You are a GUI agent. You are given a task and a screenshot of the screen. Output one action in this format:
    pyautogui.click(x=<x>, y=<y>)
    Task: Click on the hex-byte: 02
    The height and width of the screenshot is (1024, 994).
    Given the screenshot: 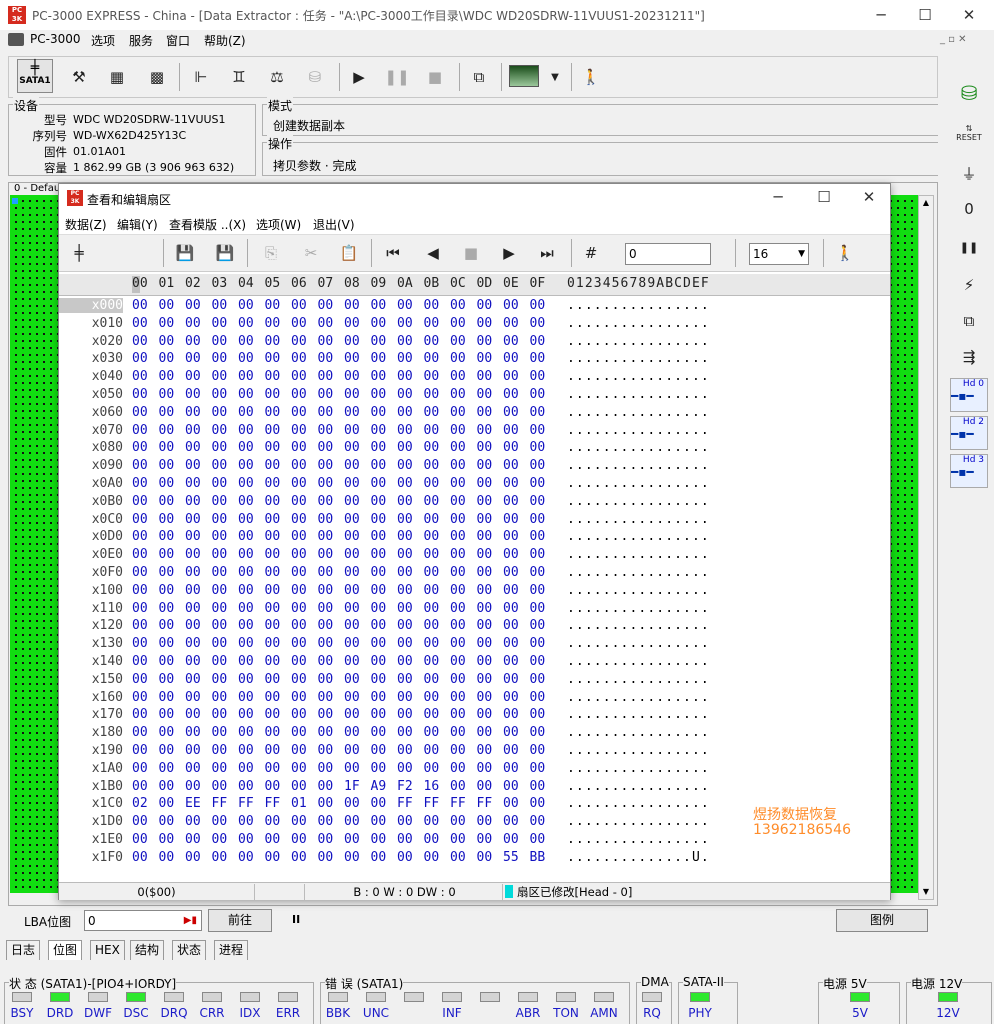 What is the action you would take?
    pyautogui.click(x=140, y=803)
    